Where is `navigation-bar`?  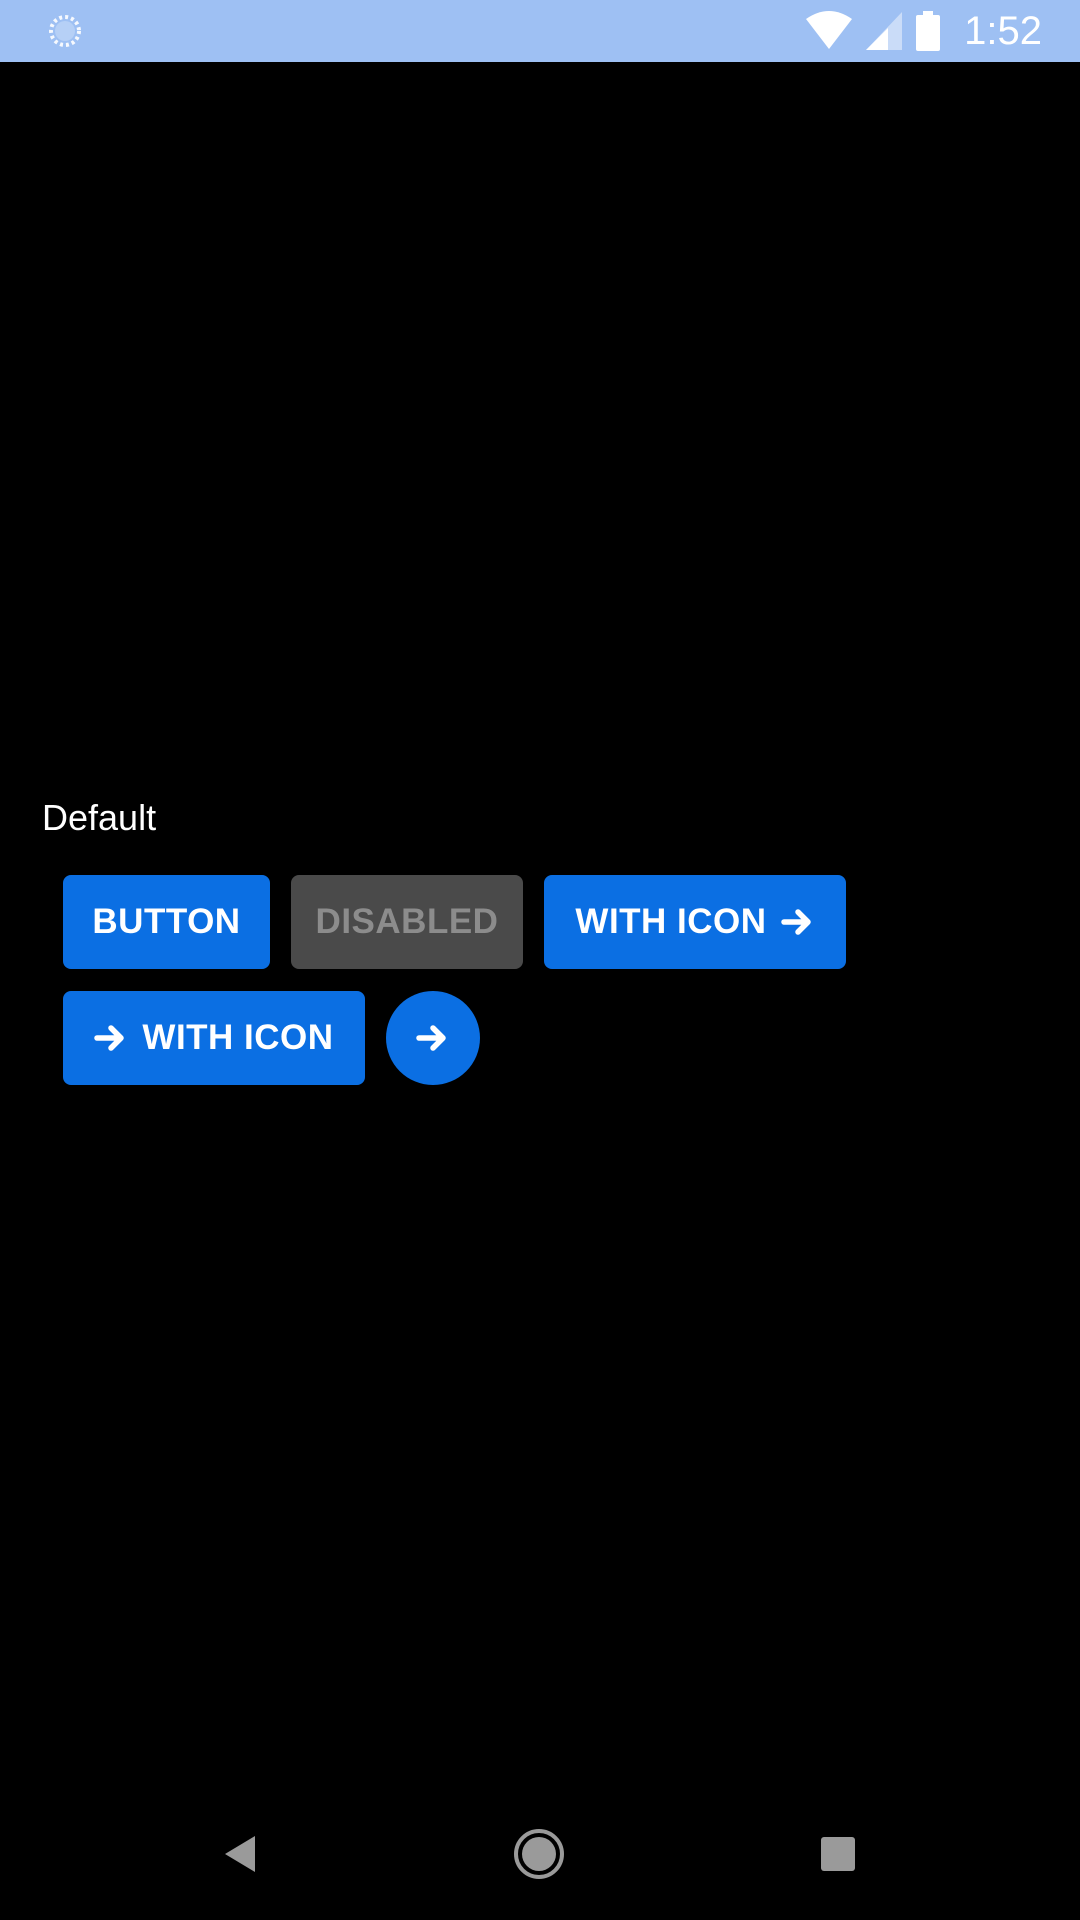
navigation-bar is located at coordinates (540, 1854).